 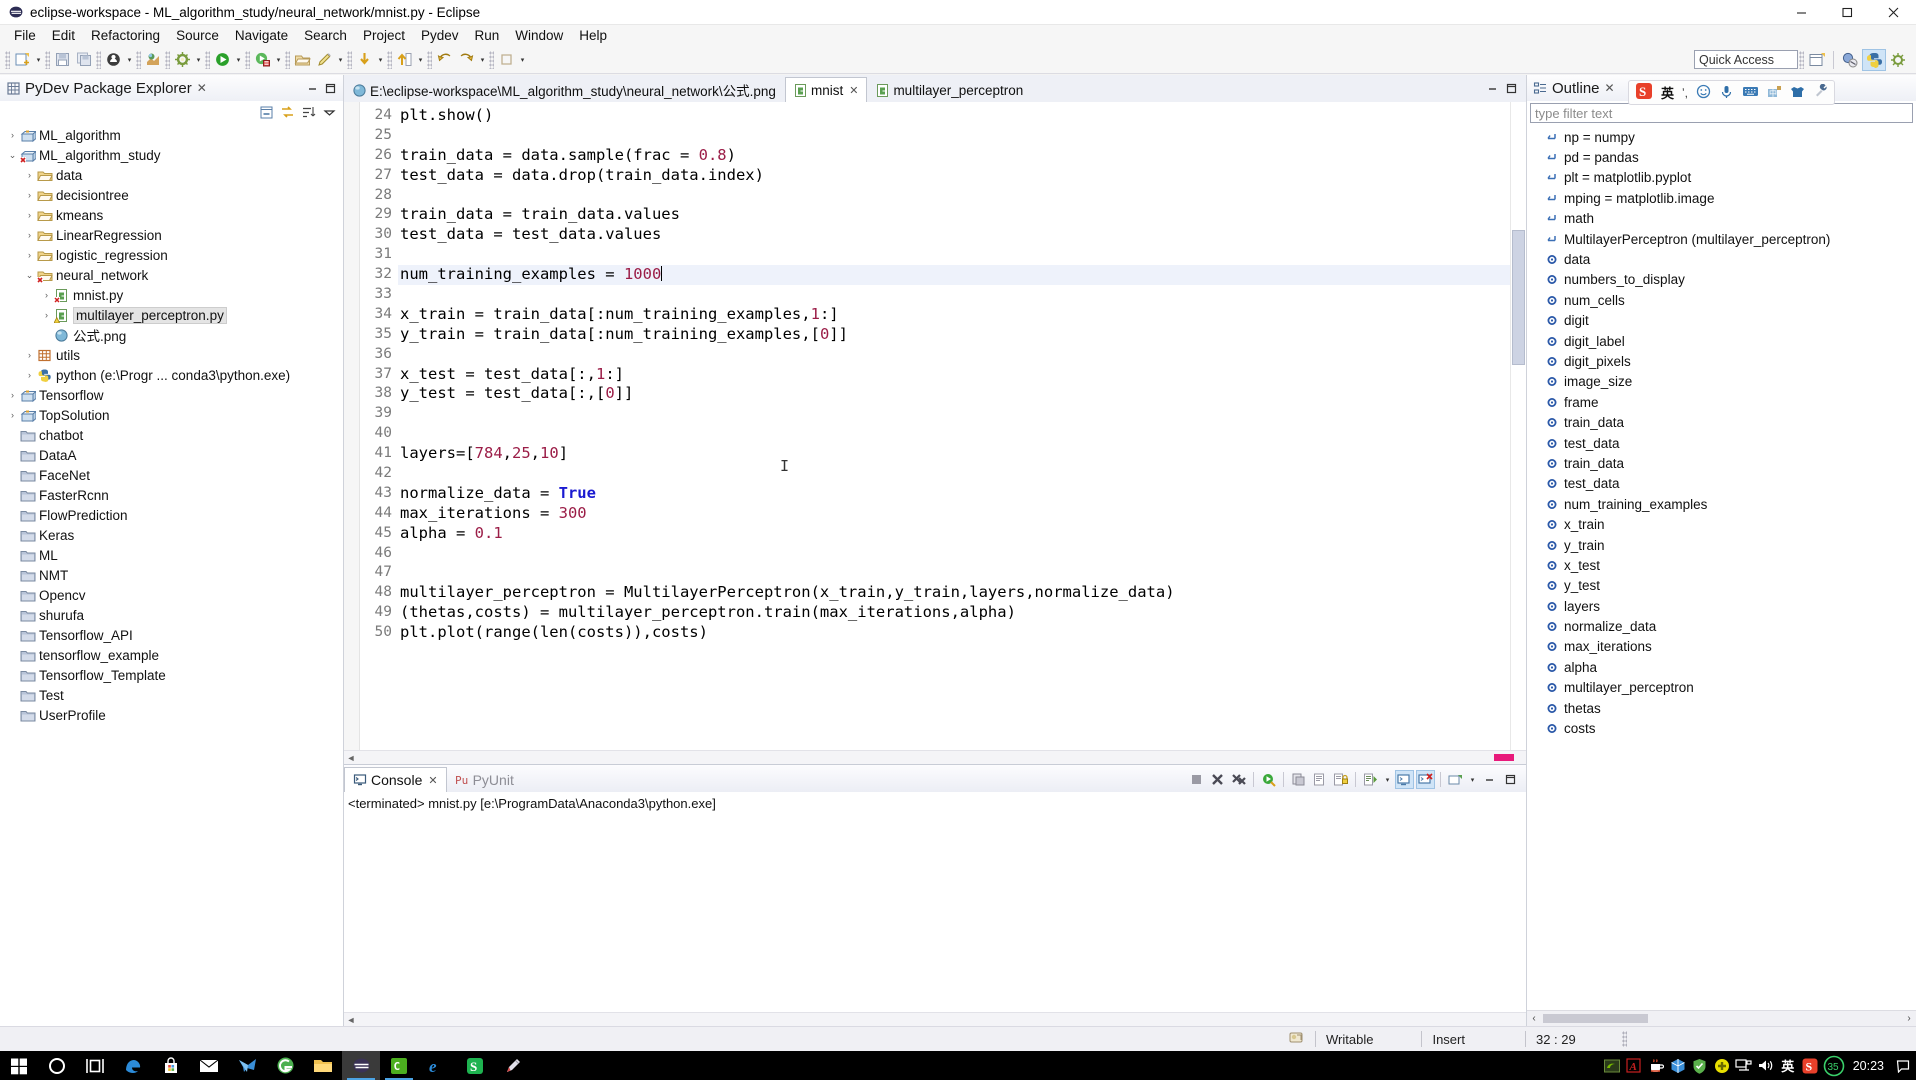 I want to click on code-line: alpha = 0.1, so click(x=954, y=534).